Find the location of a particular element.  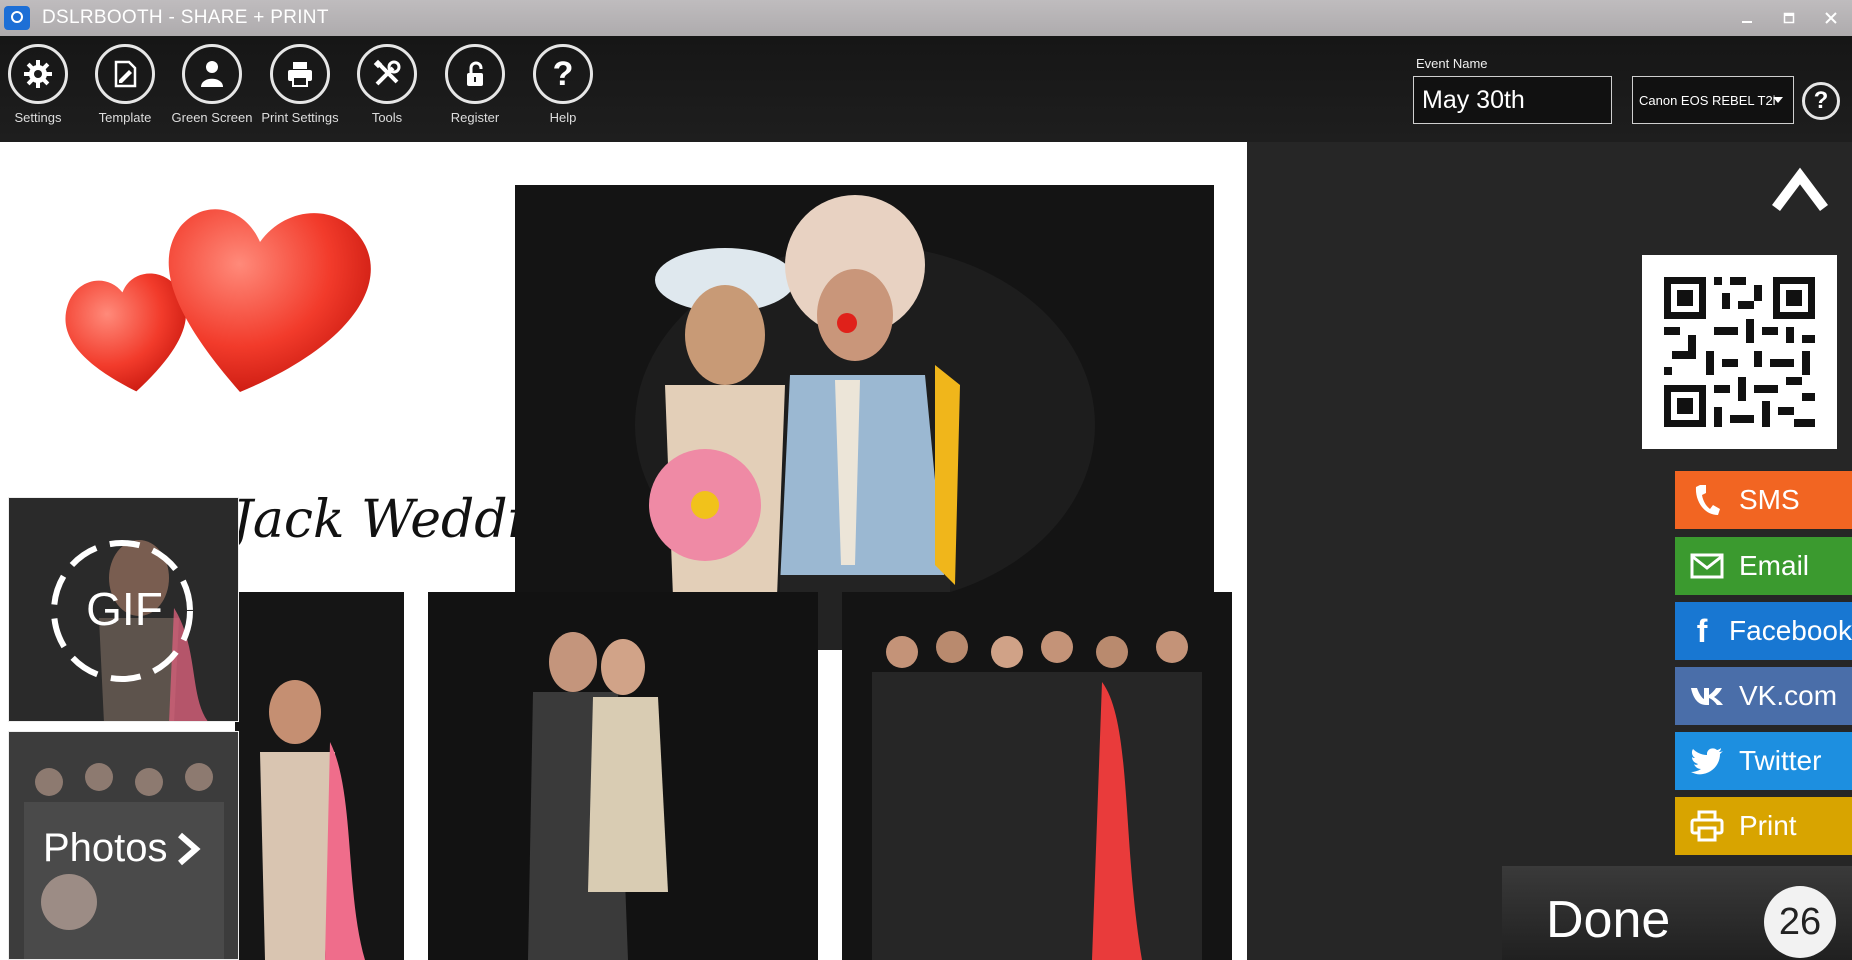

print-settings-button: Print Settings is located at coordinates (300, 84).